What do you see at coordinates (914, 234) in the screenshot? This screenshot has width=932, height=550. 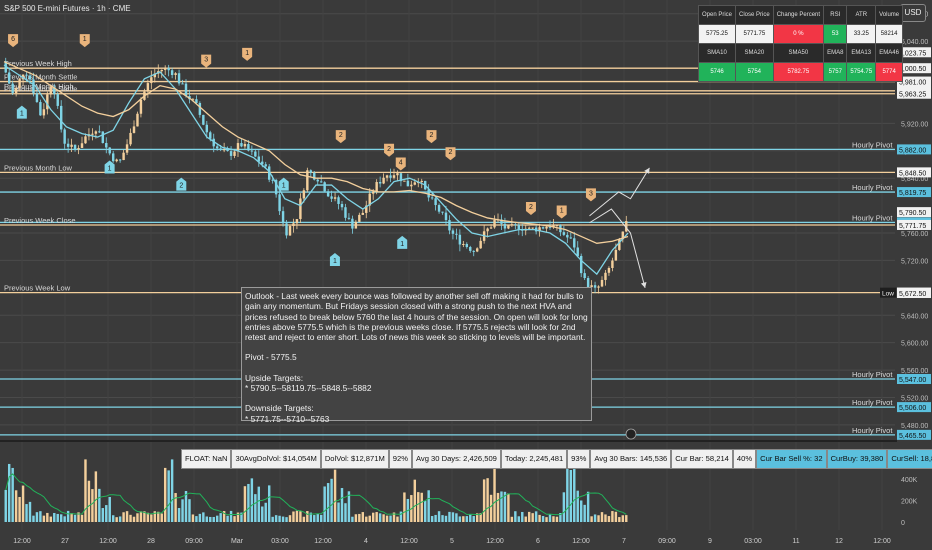 I see `price-tick-label: 5,760.00` at bounding box center [914, 234].